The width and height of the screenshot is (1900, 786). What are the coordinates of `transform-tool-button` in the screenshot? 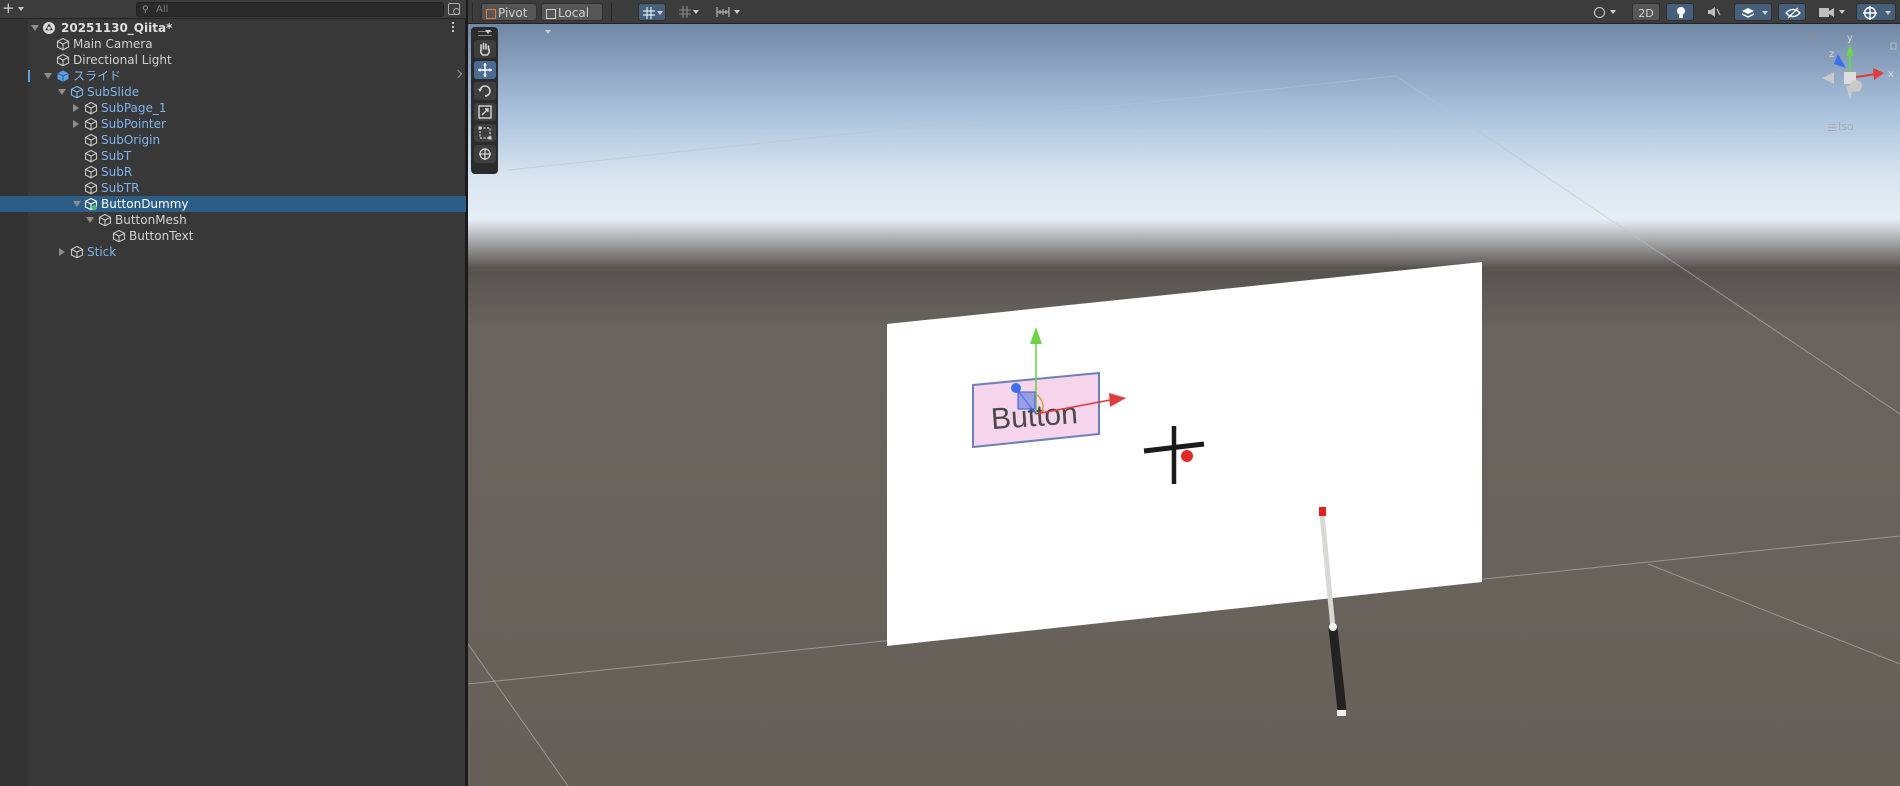 It's located at (484, 154).